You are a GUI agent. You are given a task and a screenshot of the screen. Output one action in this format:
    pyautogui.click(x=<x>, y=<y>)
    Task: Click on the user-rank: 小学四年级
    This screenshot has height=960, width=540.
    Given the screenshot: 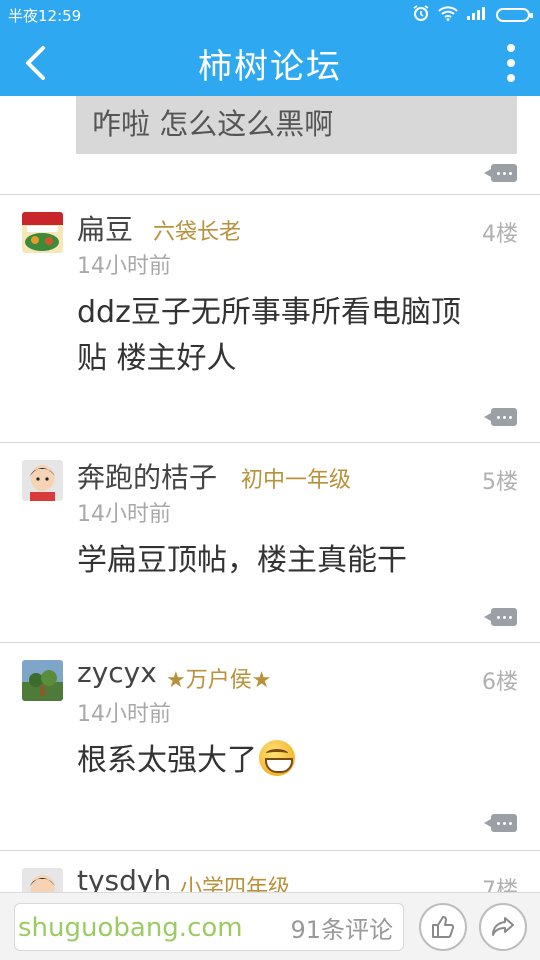 What is the action you would take?
    pyautogui.click(x=235, y=884)
    